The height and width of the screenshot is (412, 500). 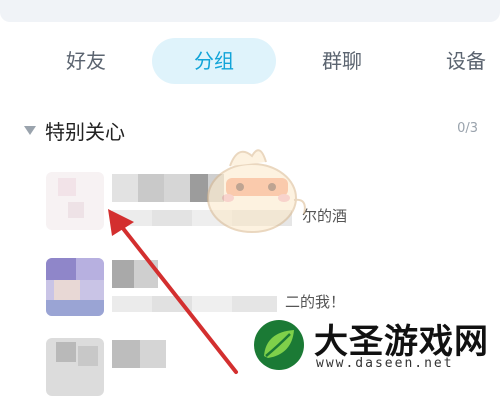 What do you see at coordinates (467, 128) in the screenshot?
I see `group-count: 0/3` at bounding box center [467, 128].